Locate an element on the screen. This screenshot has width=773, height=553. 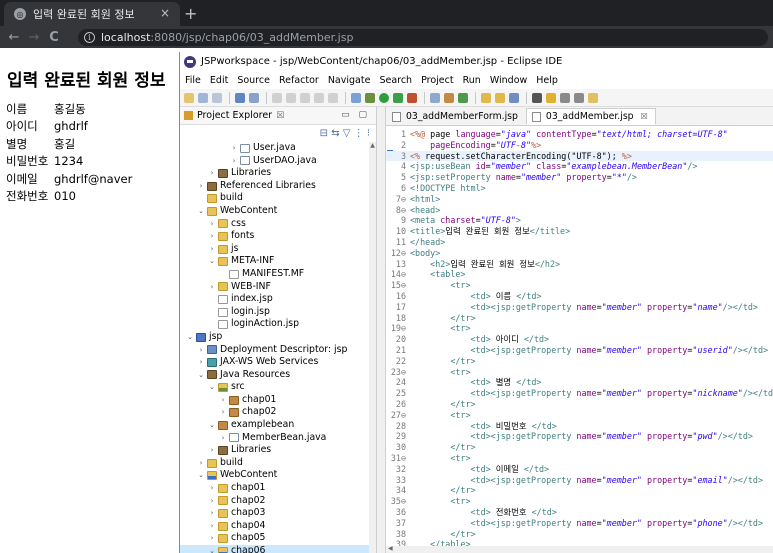
tree-item: login.jsp is located at coordinates (275, 312).